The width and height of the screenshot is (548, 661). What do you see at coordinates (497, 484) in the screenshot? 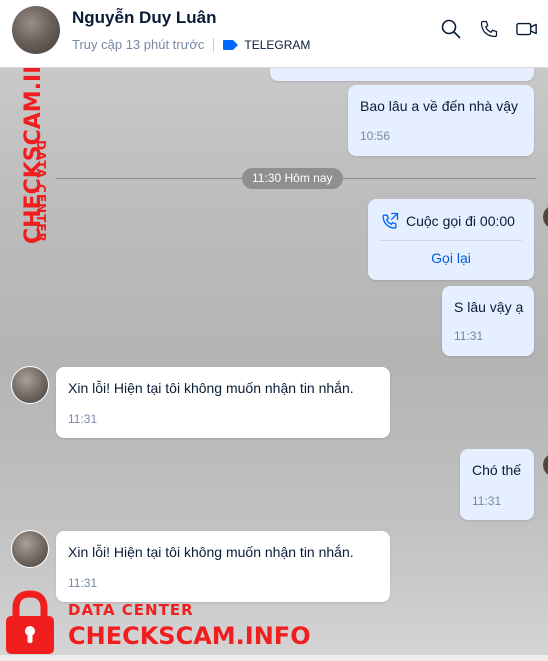
I see `message-bubble-sent: Chó thế 11:31` at bounding box center [497, 484].